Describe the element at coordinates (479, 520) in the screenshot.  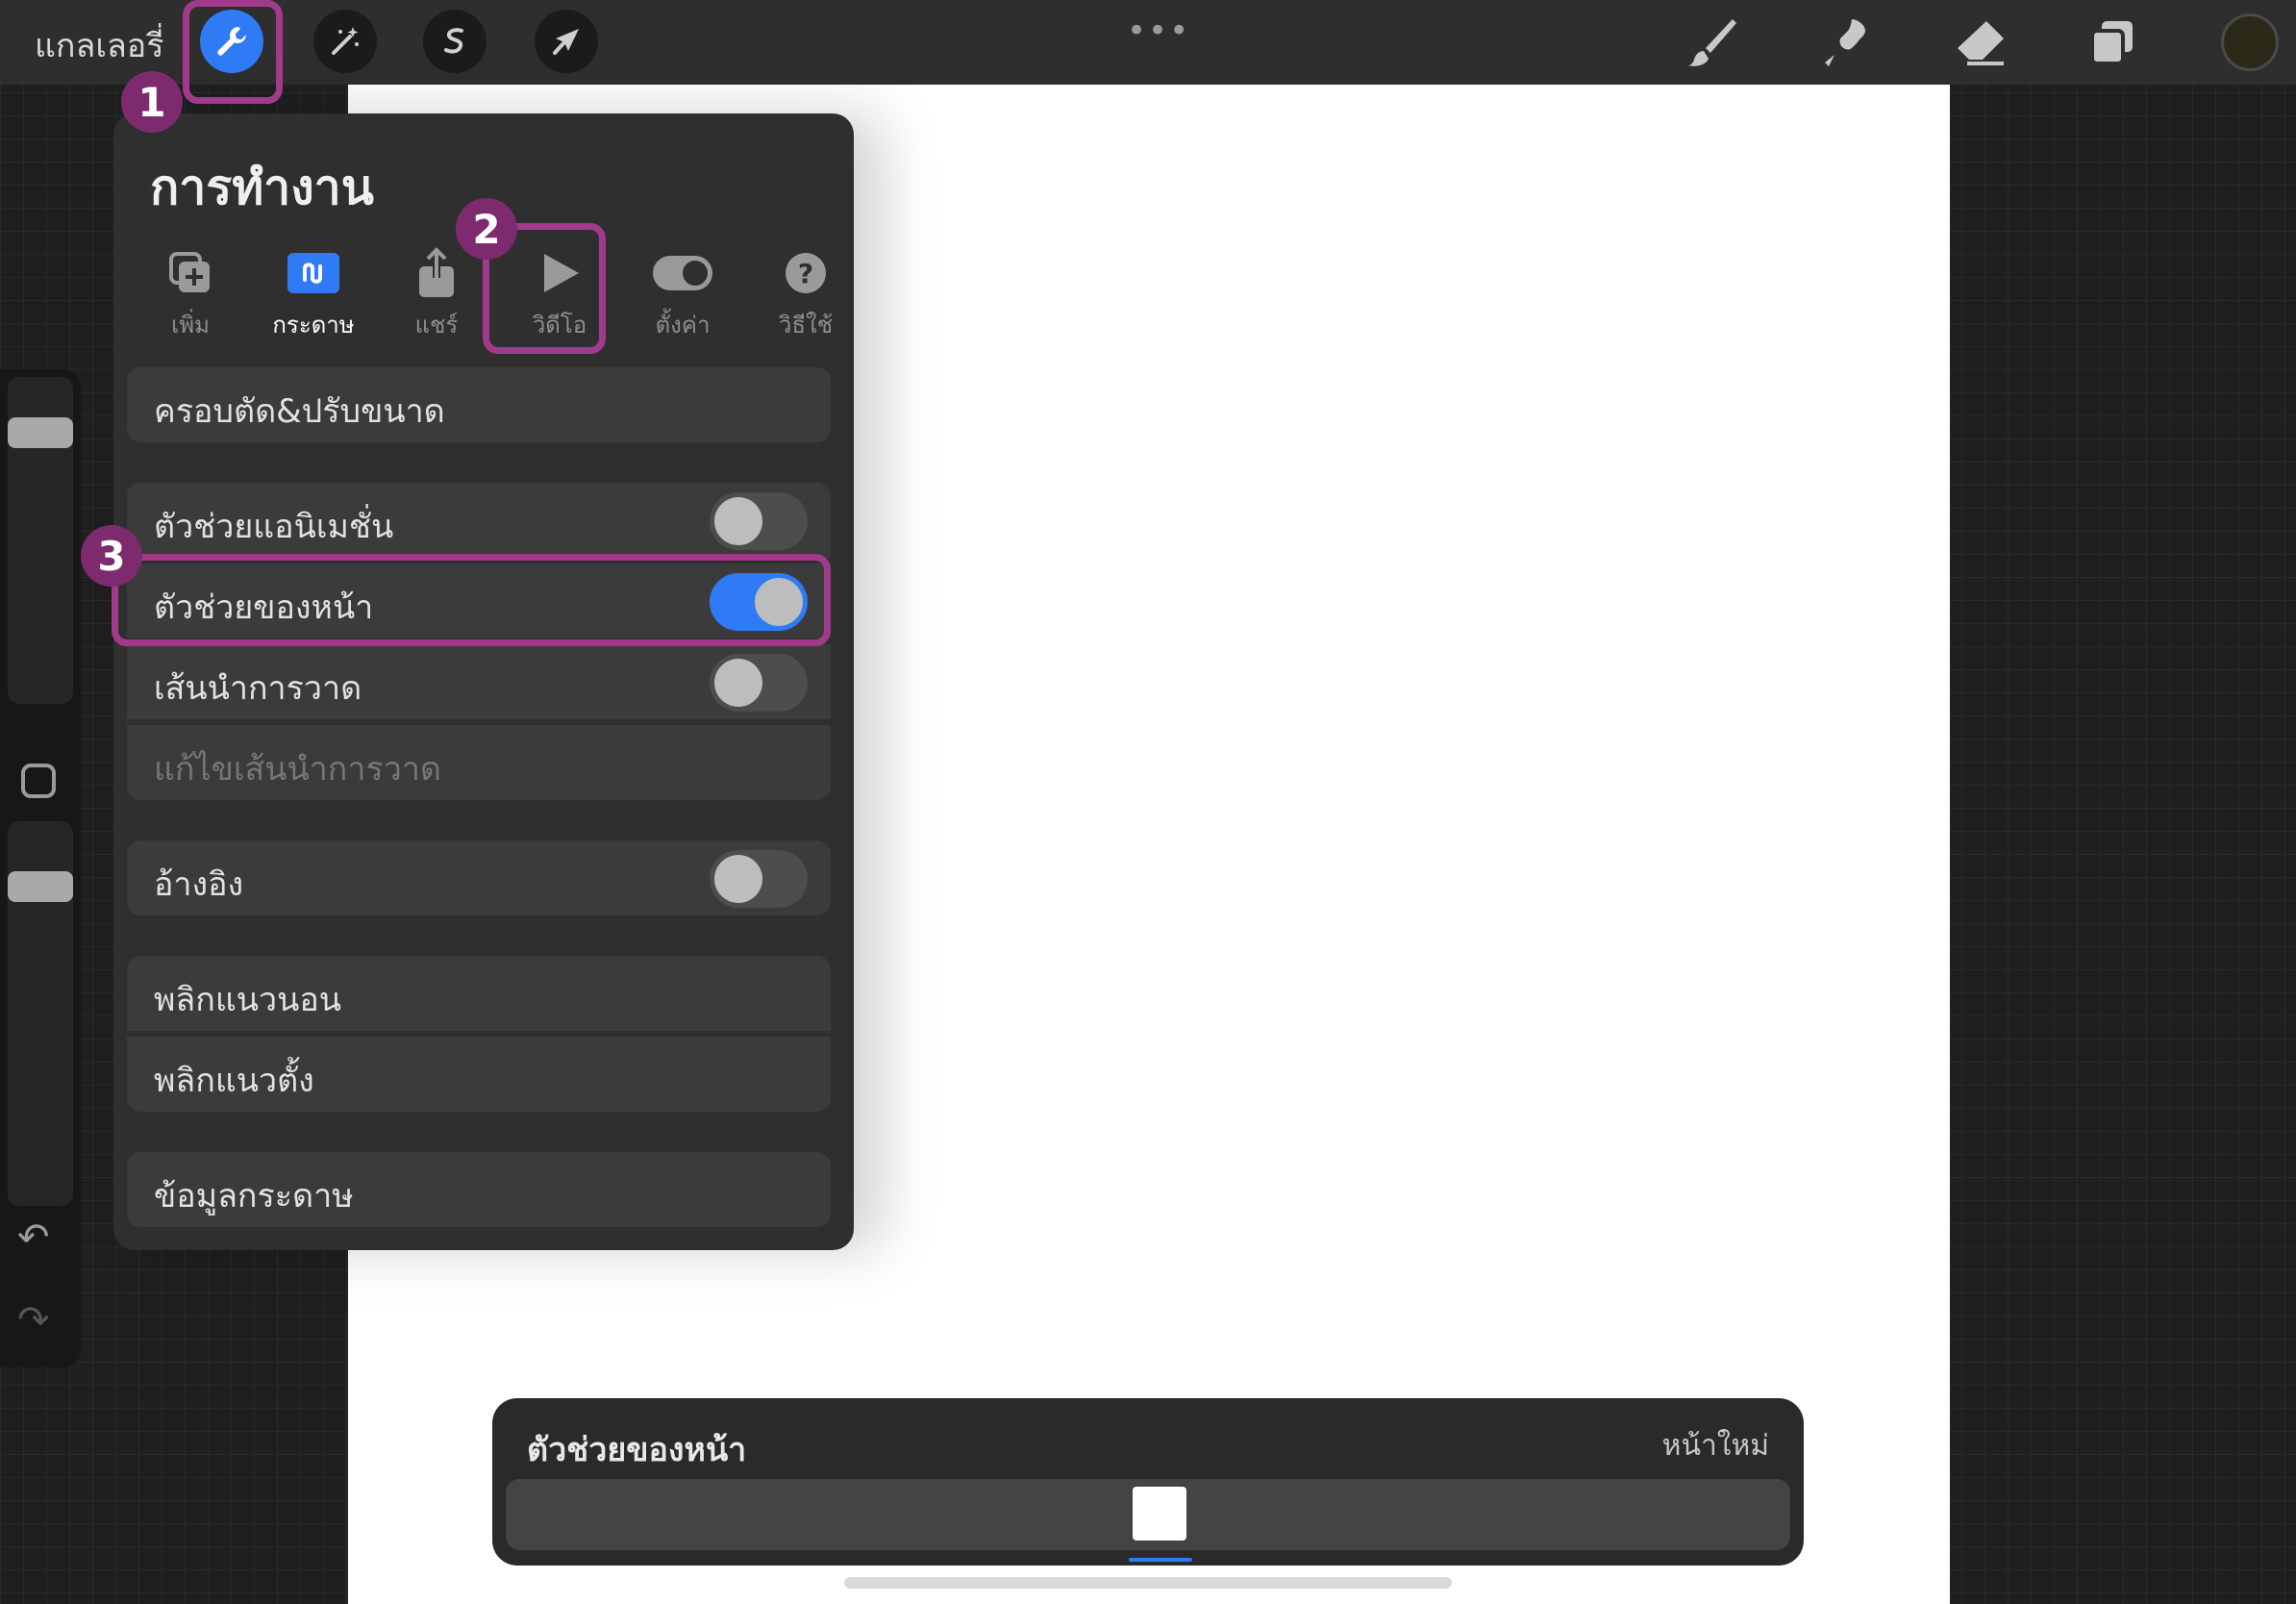
I see `animation-assist-row: ตัวช่วยแอนิเมชั่น` at that location.